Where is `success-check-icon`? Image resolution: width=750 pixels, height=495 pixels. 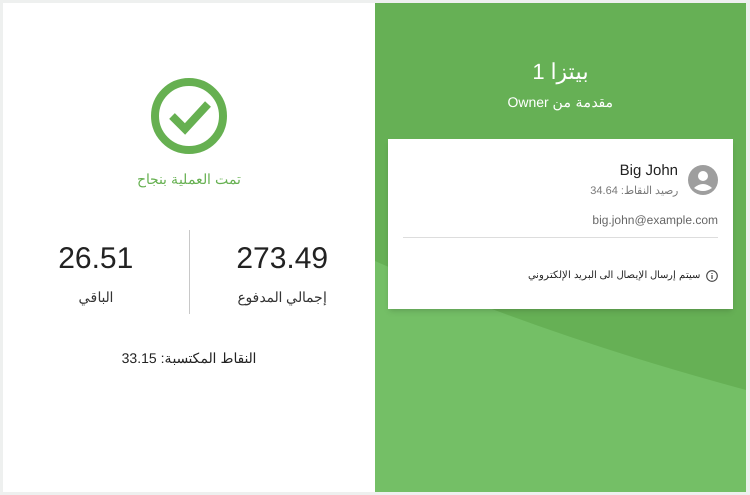
success-check-icon is located at coordinates (189, 116).